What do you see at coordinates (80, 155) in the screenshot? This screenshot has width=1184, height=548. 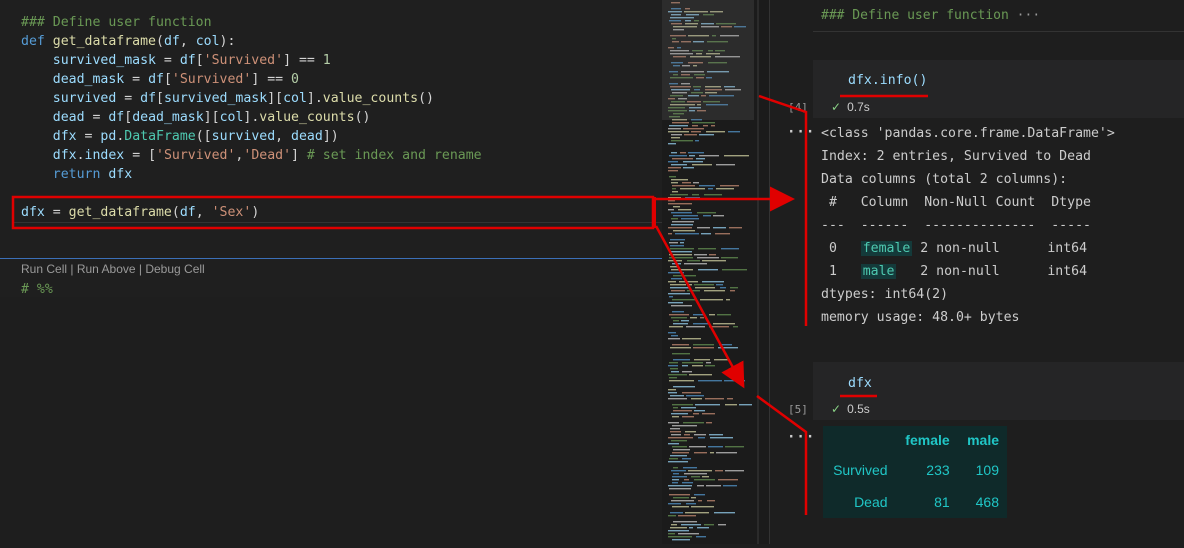 I see `code-token: .` at bounding box center [80, 155].